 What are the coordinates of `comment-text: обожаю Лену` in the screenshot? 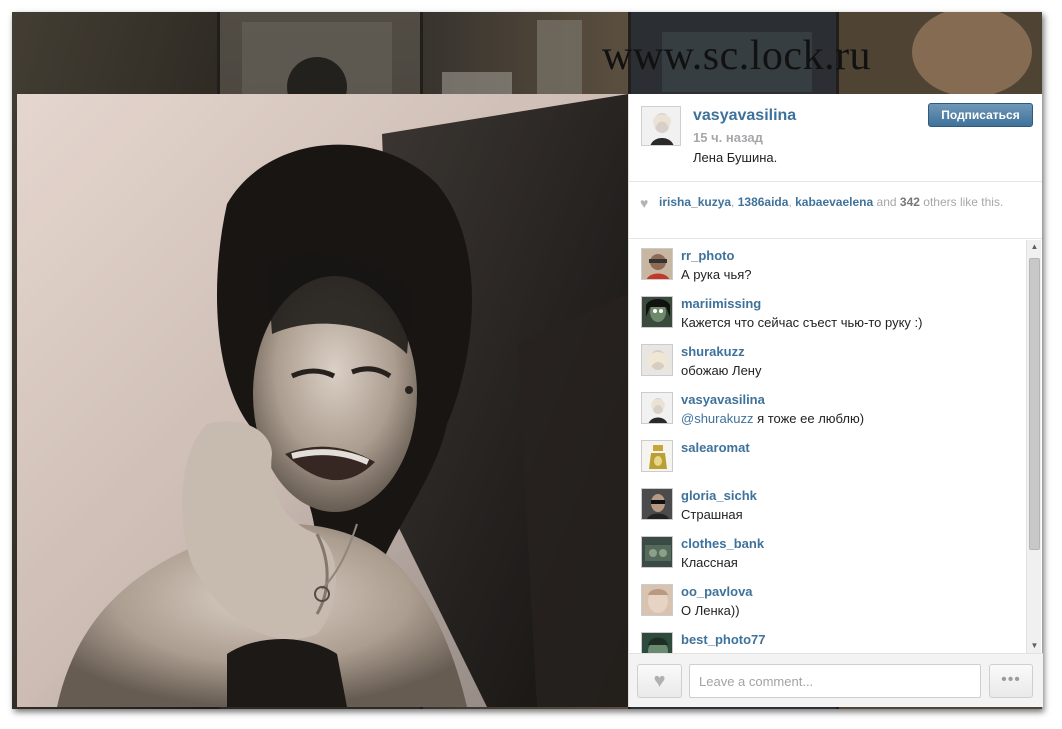 It's located at (721, 370).